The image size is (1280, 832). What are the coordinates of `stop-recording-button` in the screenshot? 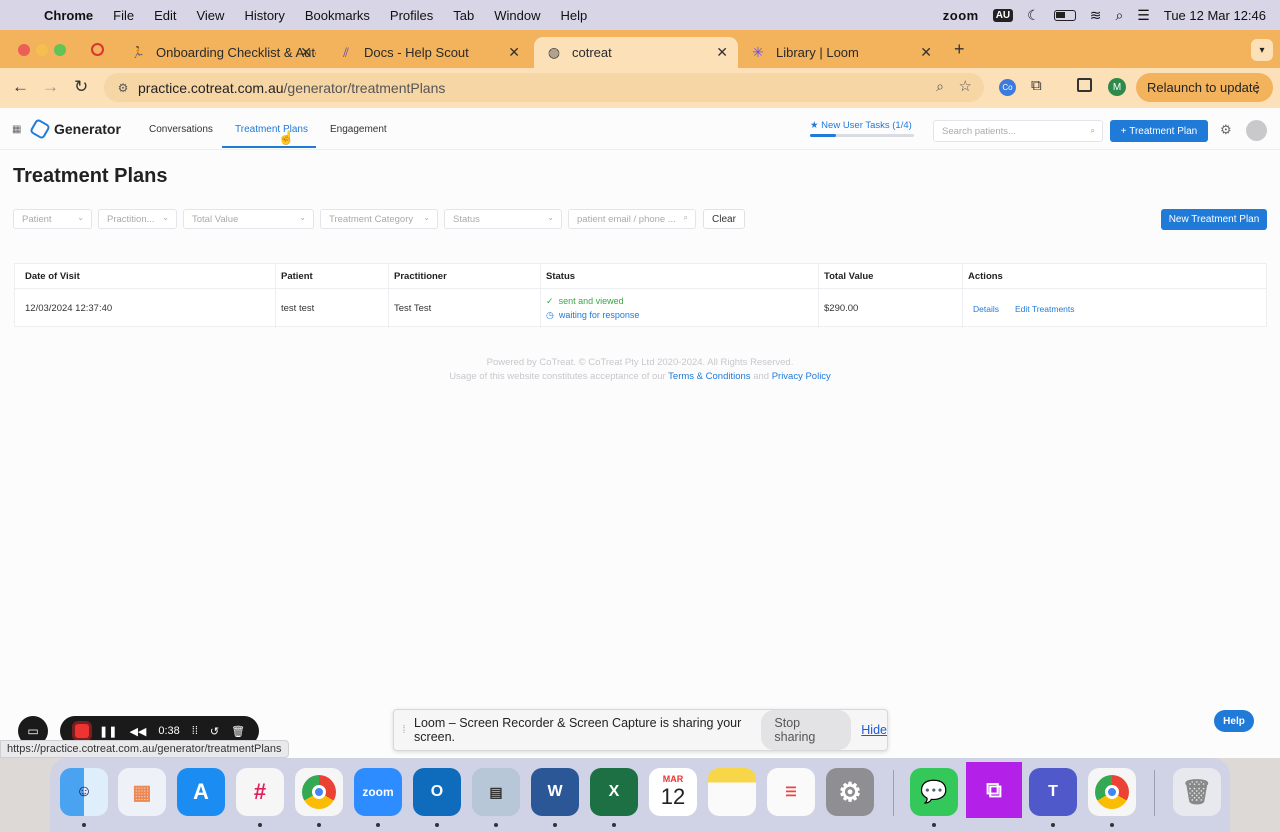 It's located at (82, 731).